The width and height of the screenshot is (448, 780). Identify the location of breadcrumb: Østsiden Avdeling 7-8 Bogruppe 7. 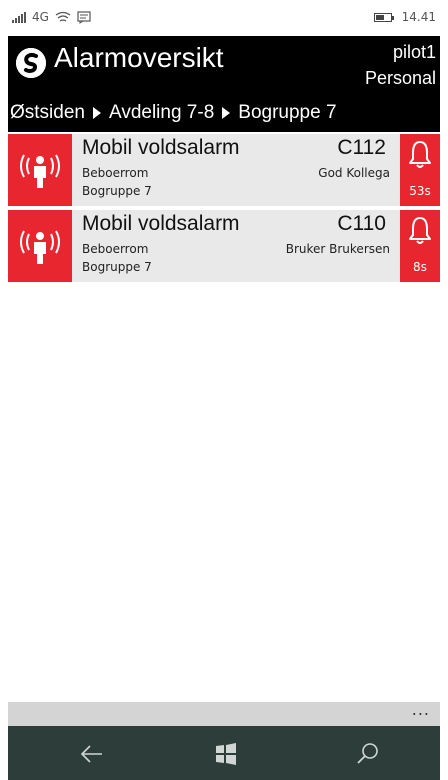
(173, 113).